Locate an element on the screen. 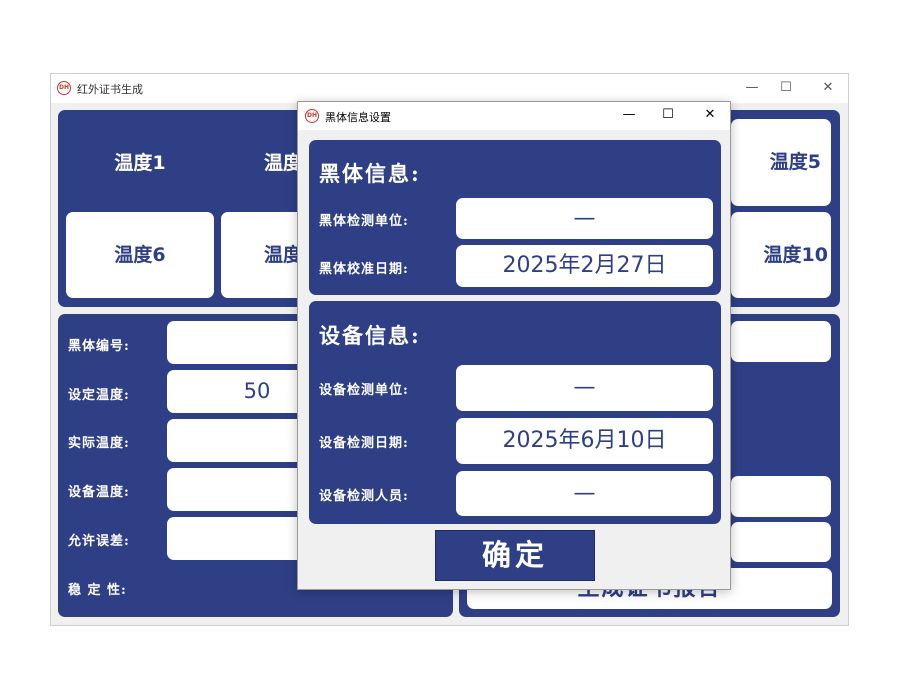 The image size is (900, 700). device-person-label: 设备检测人员: is located at coordinates (364, 496).